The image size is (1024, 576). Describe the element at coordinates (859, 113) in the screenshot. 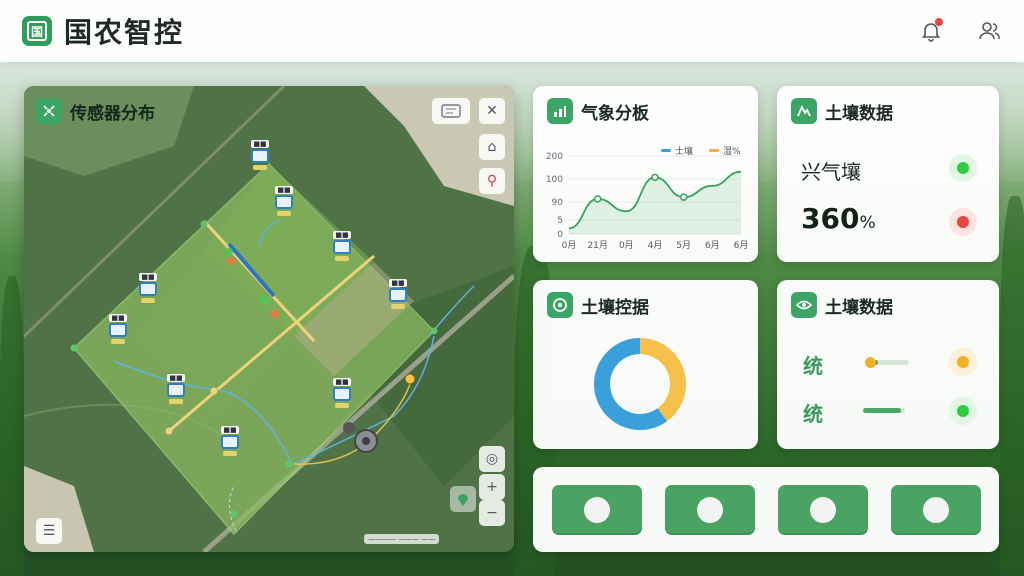

I see `soil-data-title: 土壤数据` at that location.